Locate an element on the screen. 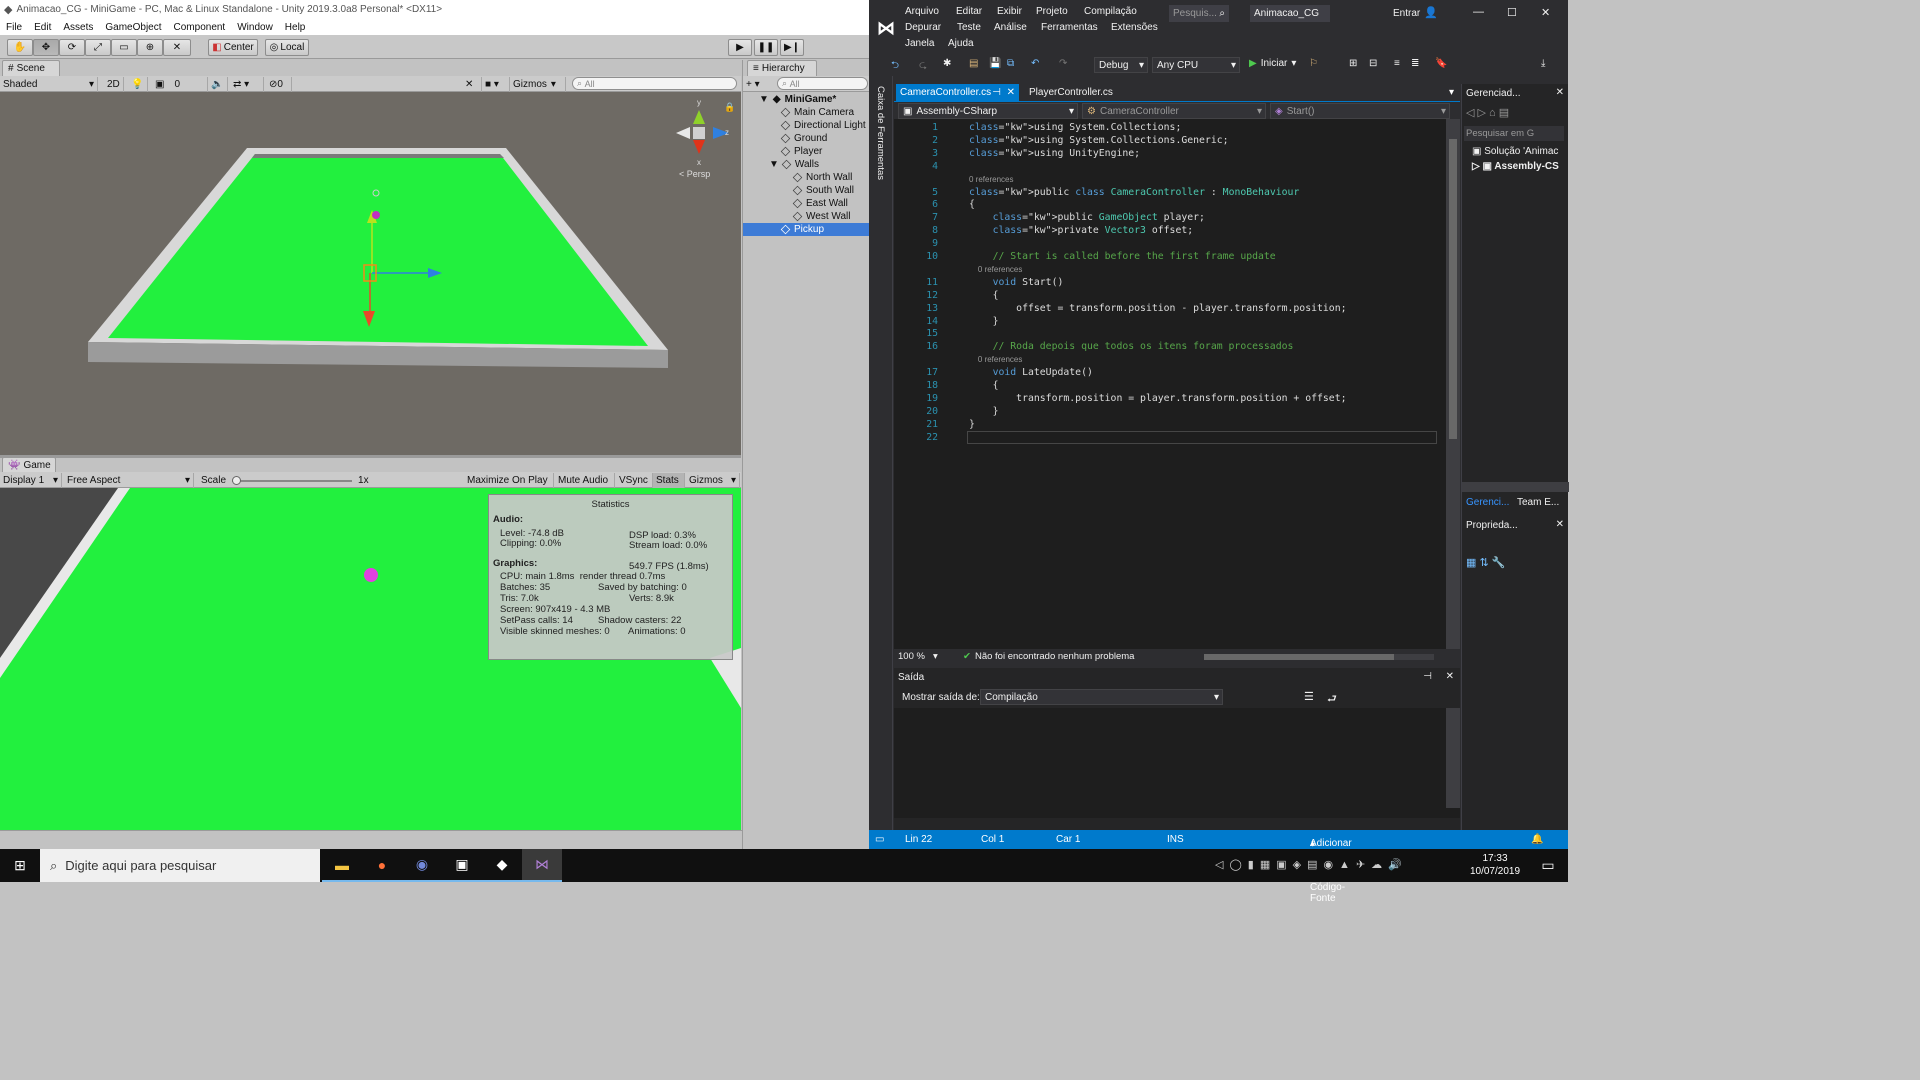 The width and height of the screenshot is (1920, 1080). menu-exibir: Exibir is located at coordinates (1009, 11).